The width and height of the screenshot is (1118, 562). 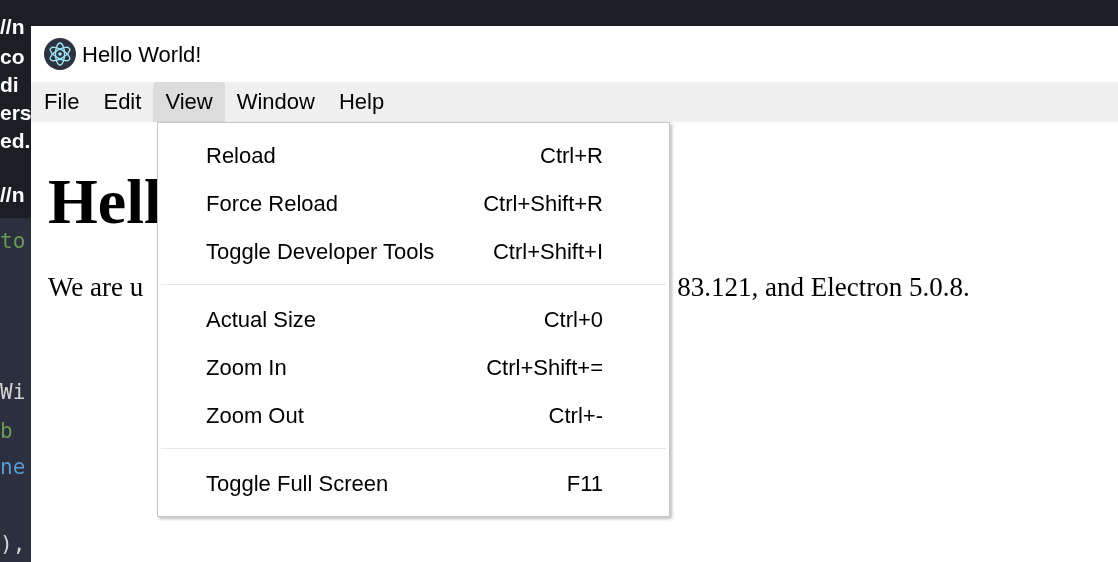 What do you see at coordinates (275, 102) in the screenshot?
I see `menu-item: Window` at bounding box center [275, 102].